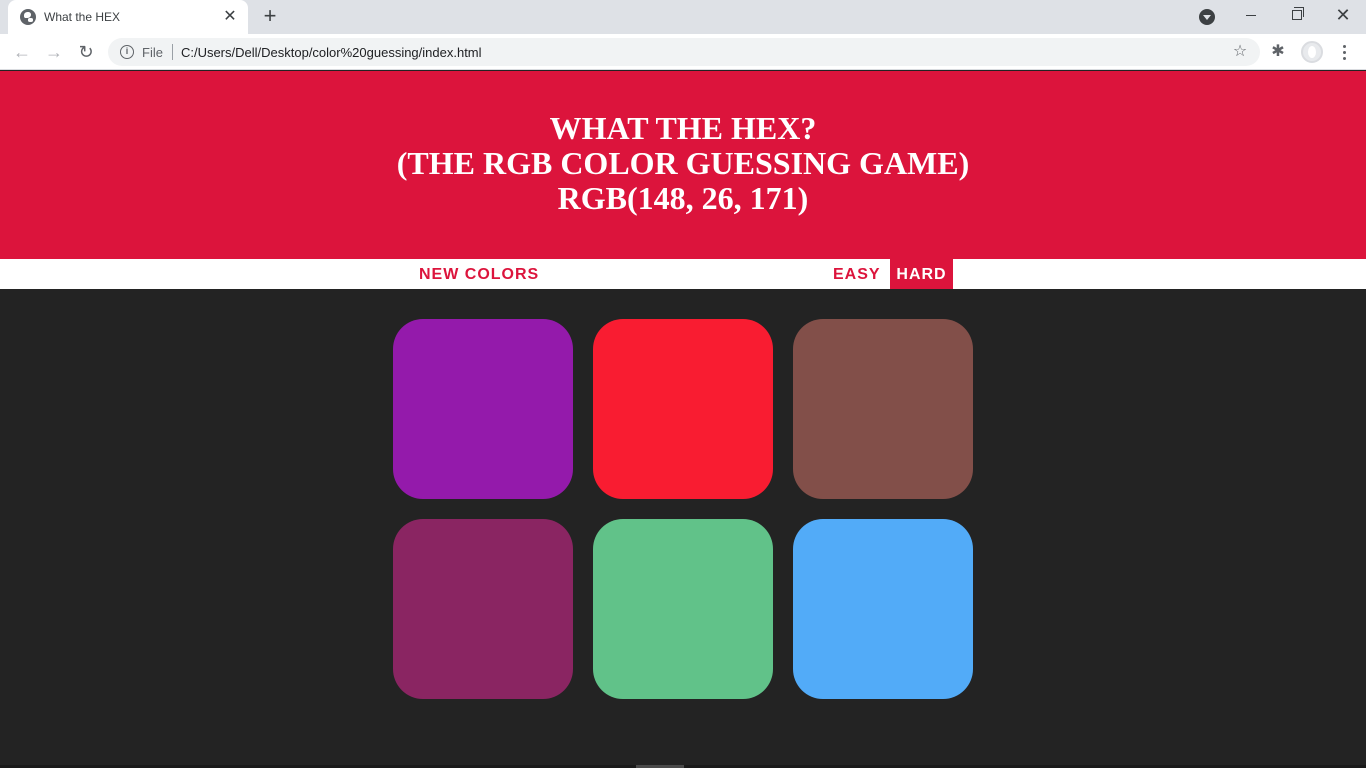 This screenshot has height=768, width=1366. I want to click on tab-search-icon, so click(1207, 17).